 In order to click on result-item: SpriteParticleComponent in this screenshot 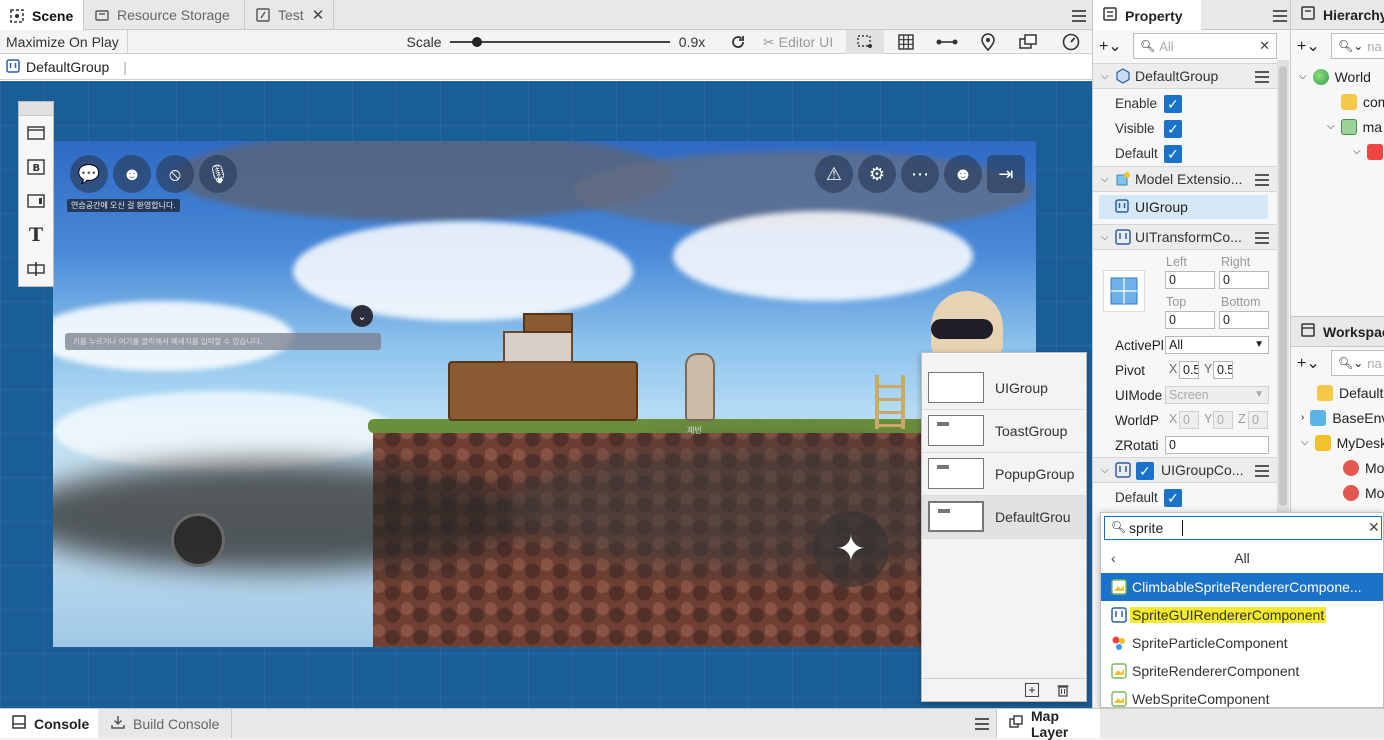, I will do `click(1242, 643)`.